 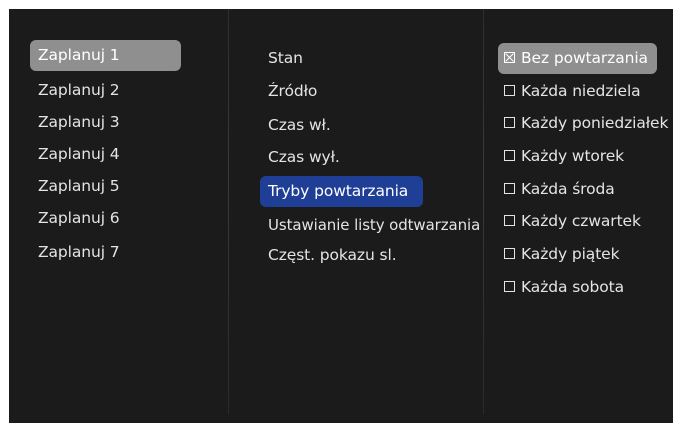 I want to click on repeat-option-label: Każda sobota, so click(x=573, y=287).